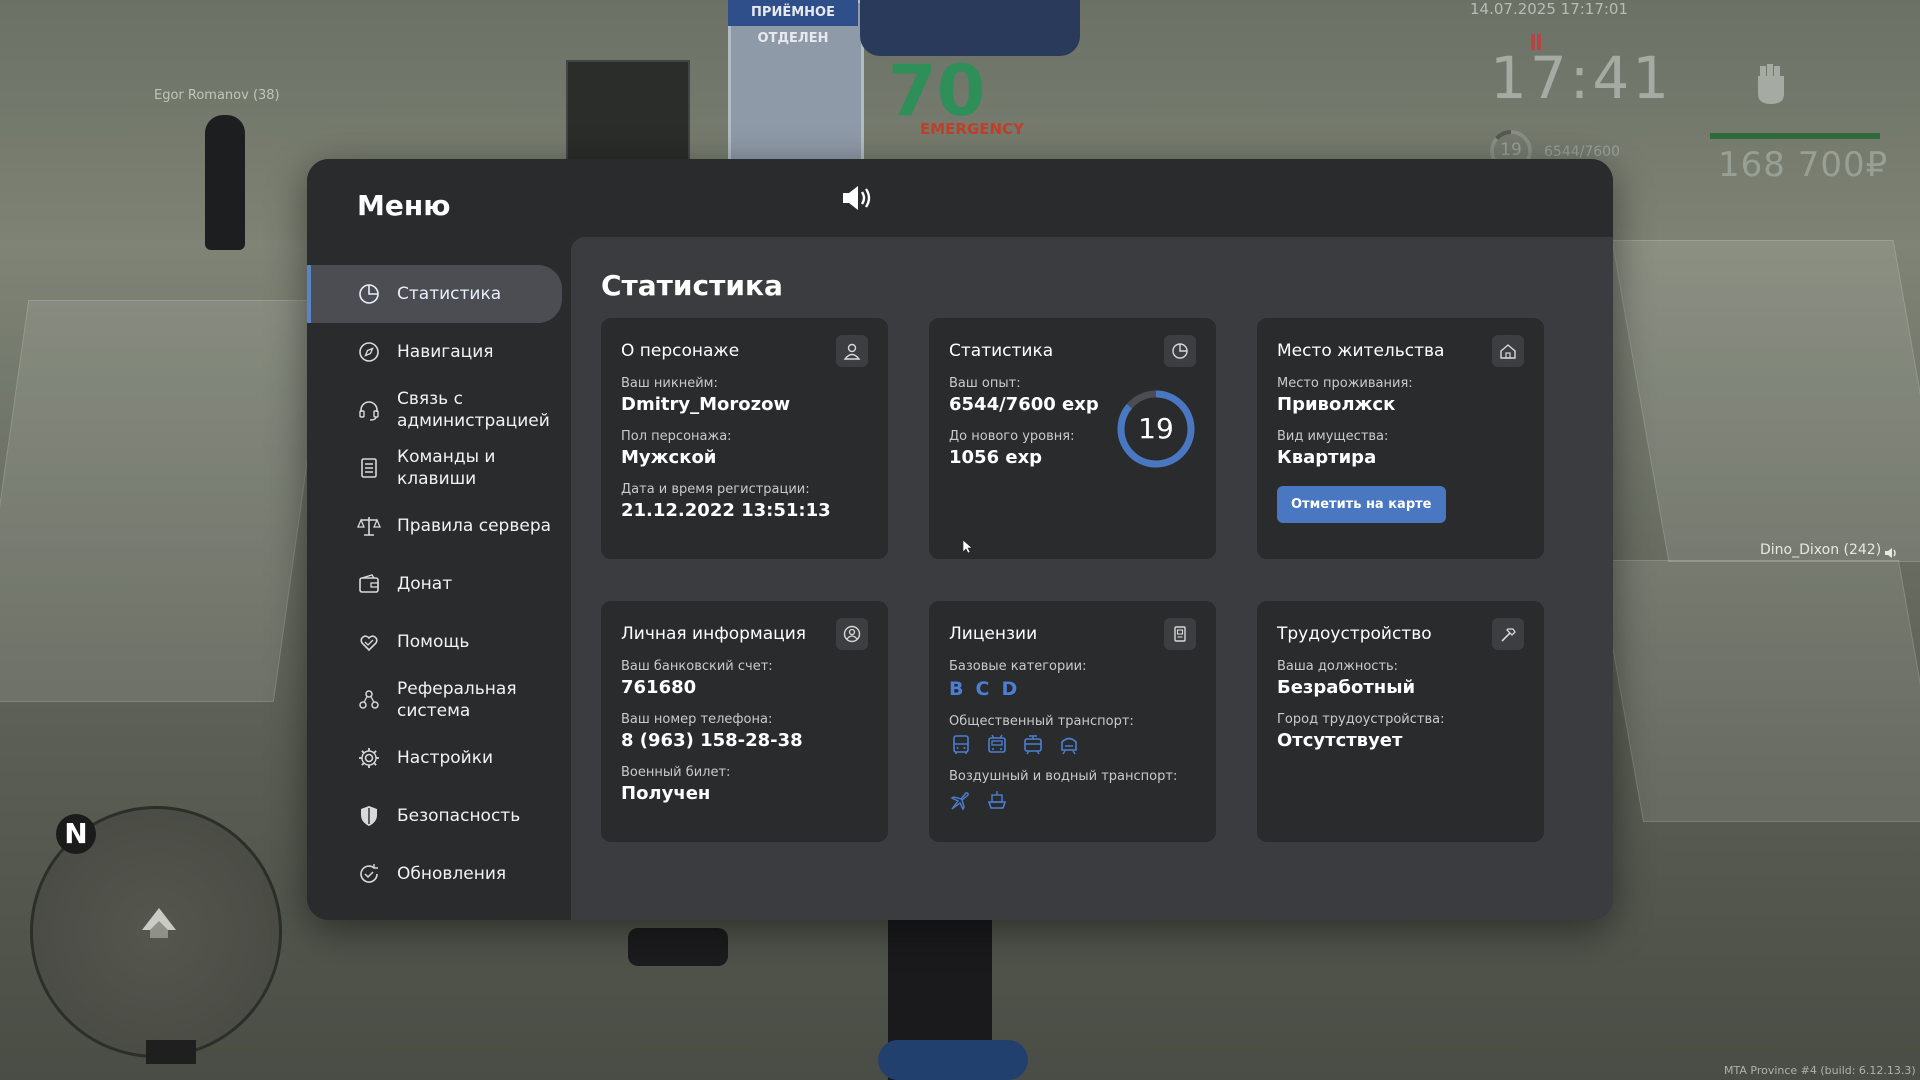 The image size is (1920, 1080). I want to click on metro-icon, so click(1069, 745).